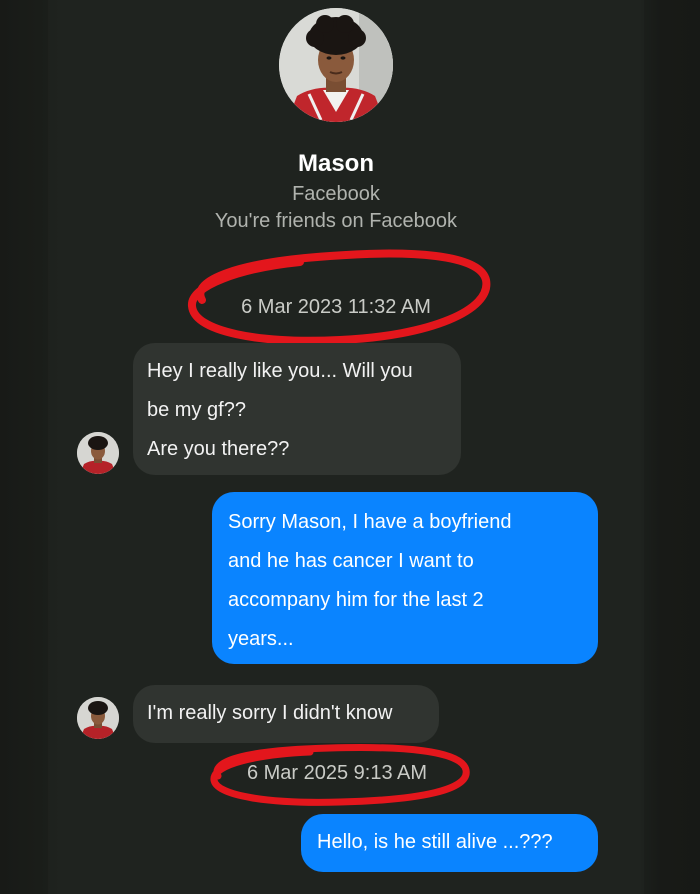 The height and width of the screenshot is (894, 700). I want to click on contact-source: Facebook, so click(336, 194).